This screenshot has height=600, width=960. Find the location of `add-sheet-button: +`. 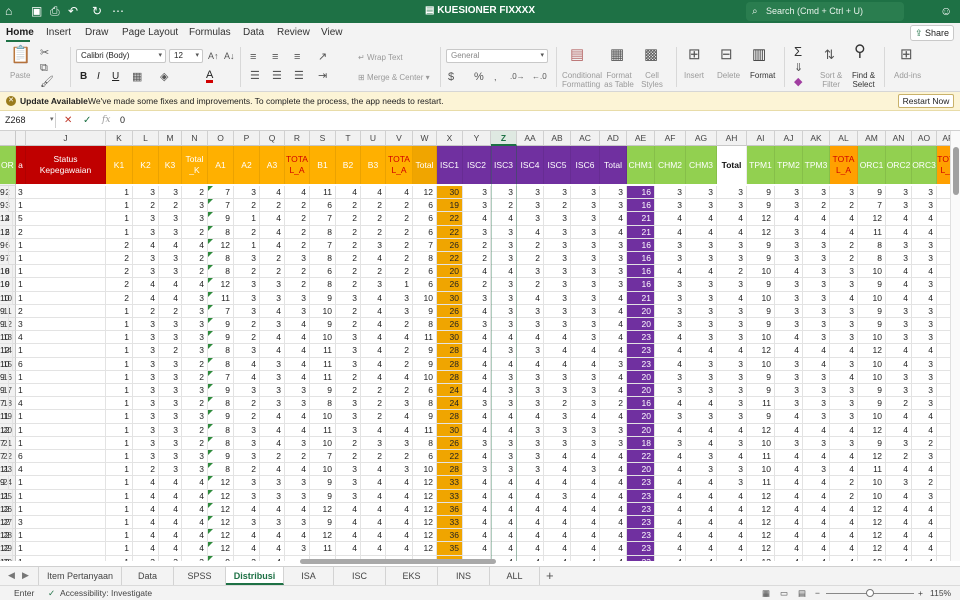

add-sheet-button: + is located at coordinates (550, 575).